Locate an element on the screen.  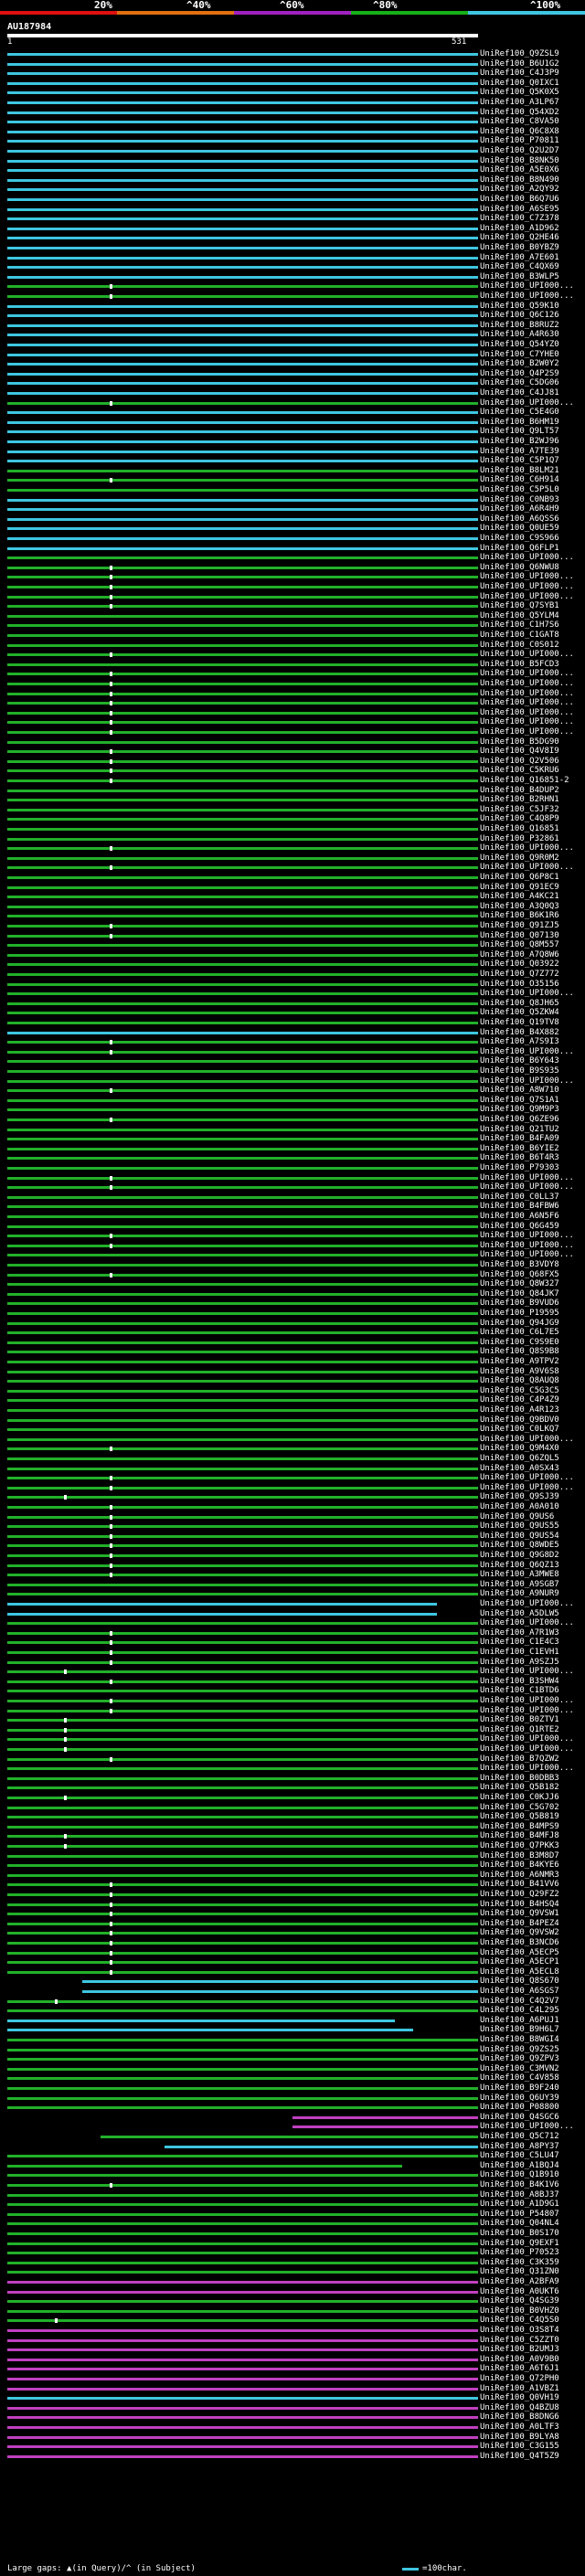
hit-label: UniRef100_B3M8D7 is located at coordinates (519, 1856).